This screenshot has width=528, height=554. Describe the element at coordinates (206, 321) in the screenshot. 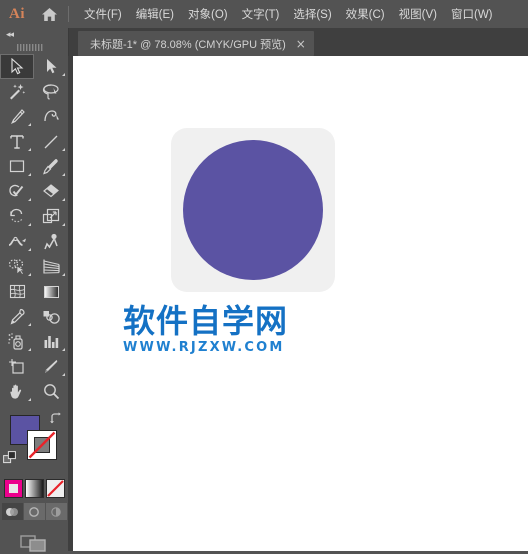

I see `watermark-chinese: 软件自学网` at that location.